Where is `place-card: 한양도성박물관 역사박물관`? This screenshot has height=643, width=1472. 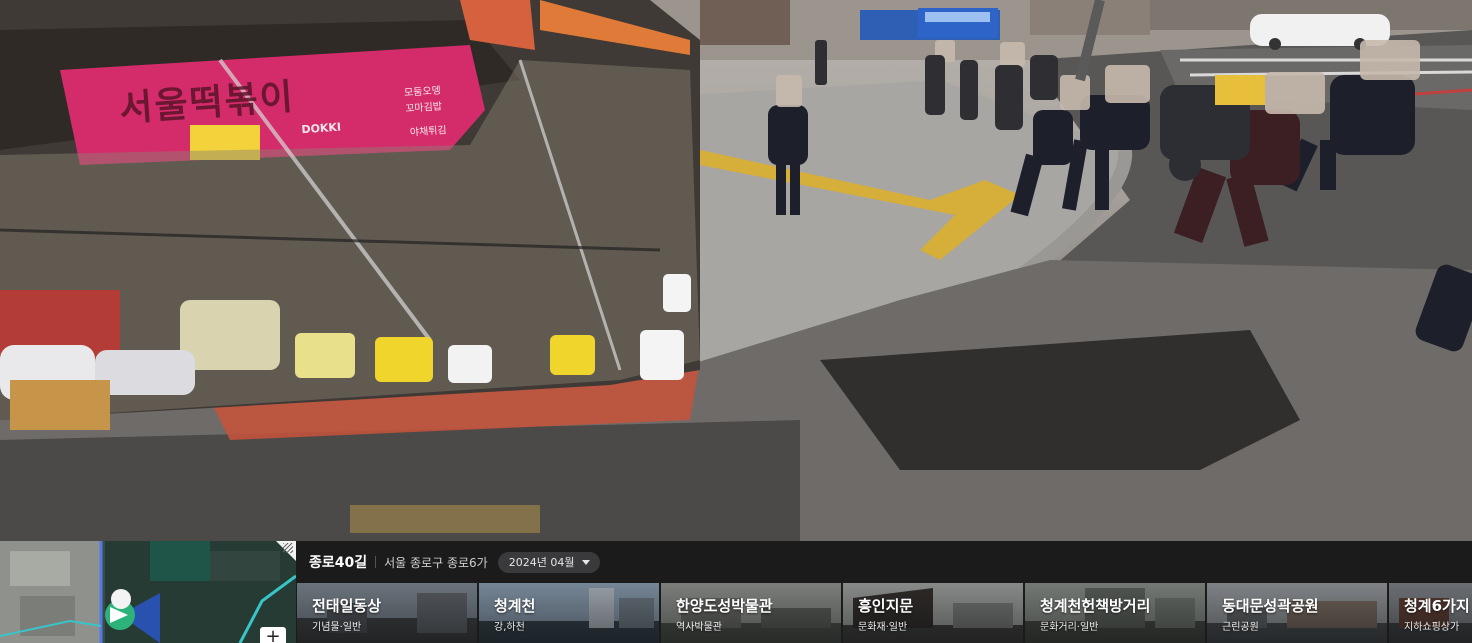 place-card: 한양도성박물관 역사박물관 is located at coordinates (751, 613).